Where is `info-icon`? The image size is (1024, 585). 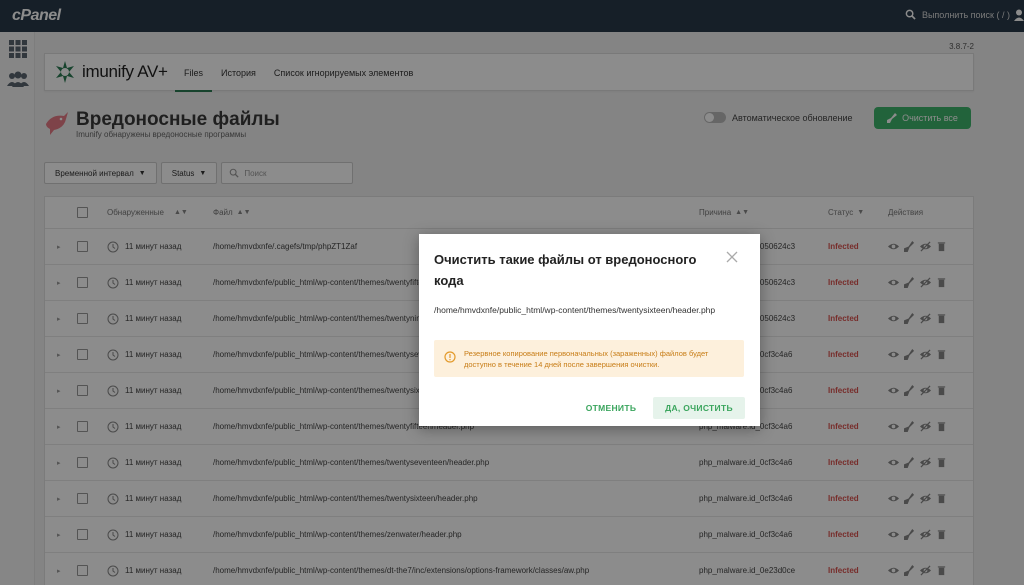
info-icon is located at coordinates (450, 357).